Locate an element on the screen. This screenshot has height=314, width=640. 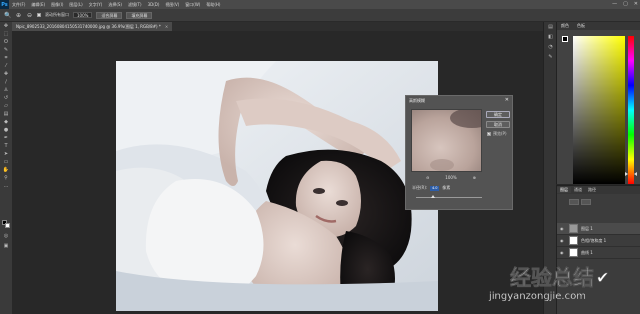
color-panel: 颜色 色板 is located at coordinates (598, 103).